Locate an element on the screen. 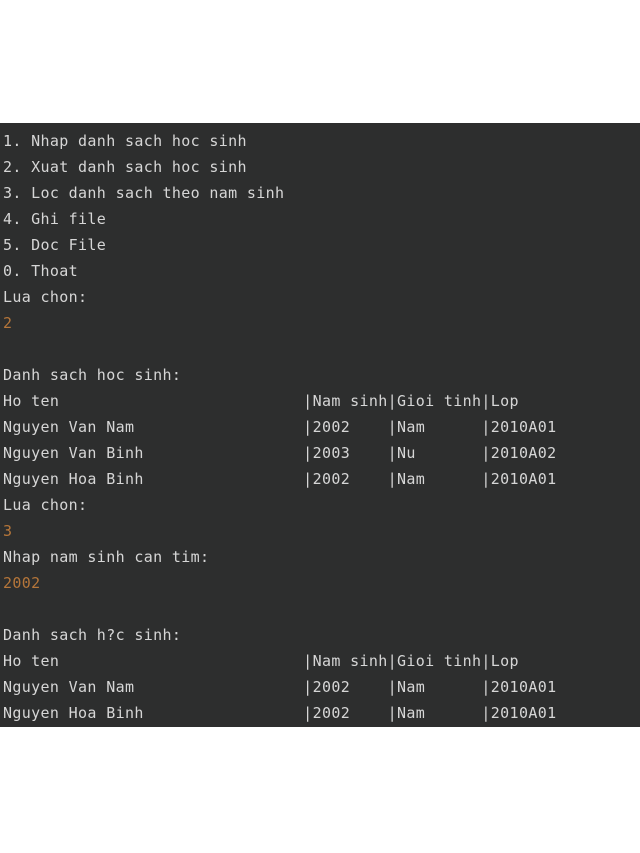 Image resolution: width=640 pixels, height=853 pixels. listing-all-row-3: Nguyen Hoa Binh |2002 |Nam |2010A01 is located at coordinates (280, 479).